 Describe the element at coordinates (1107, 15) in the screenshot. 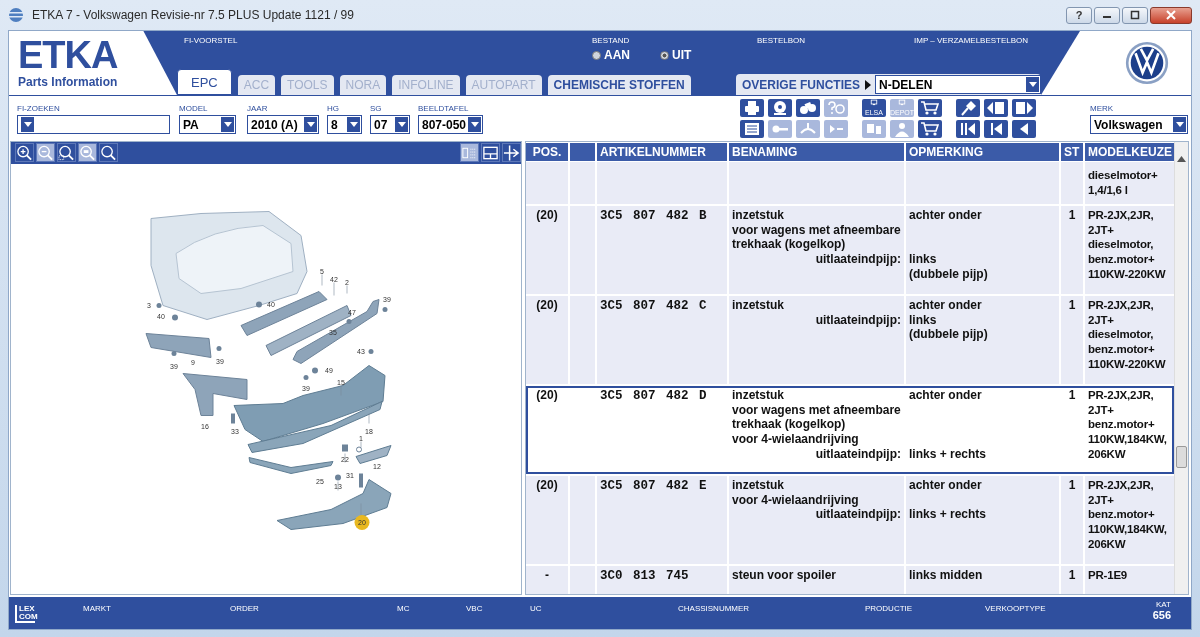

I see `minimize-button` at that location.